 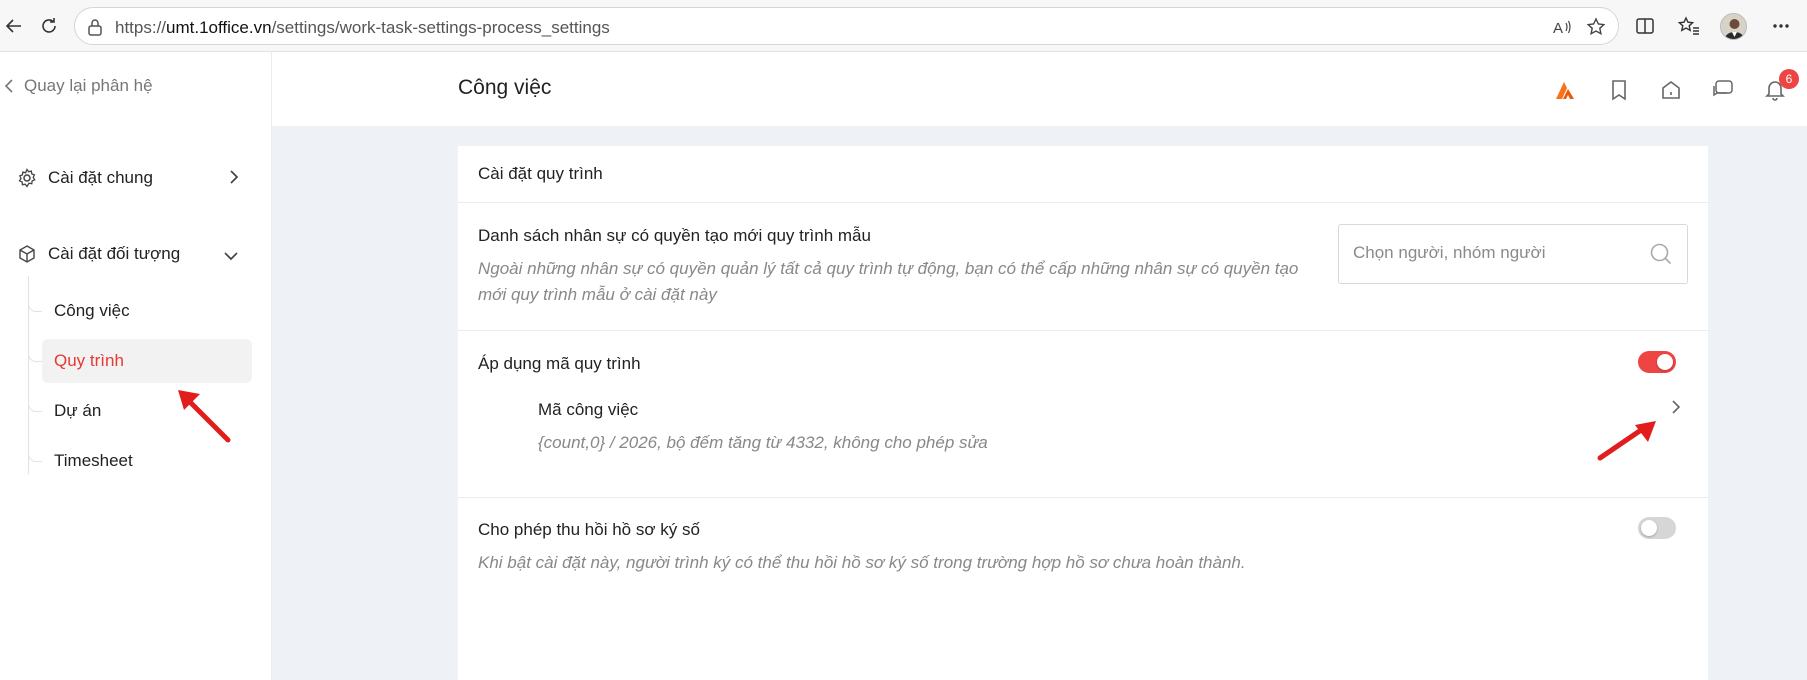 I want to click on sidebar-group-object-settings: Cài đặt đối tượng, so click(x=134, y=254).